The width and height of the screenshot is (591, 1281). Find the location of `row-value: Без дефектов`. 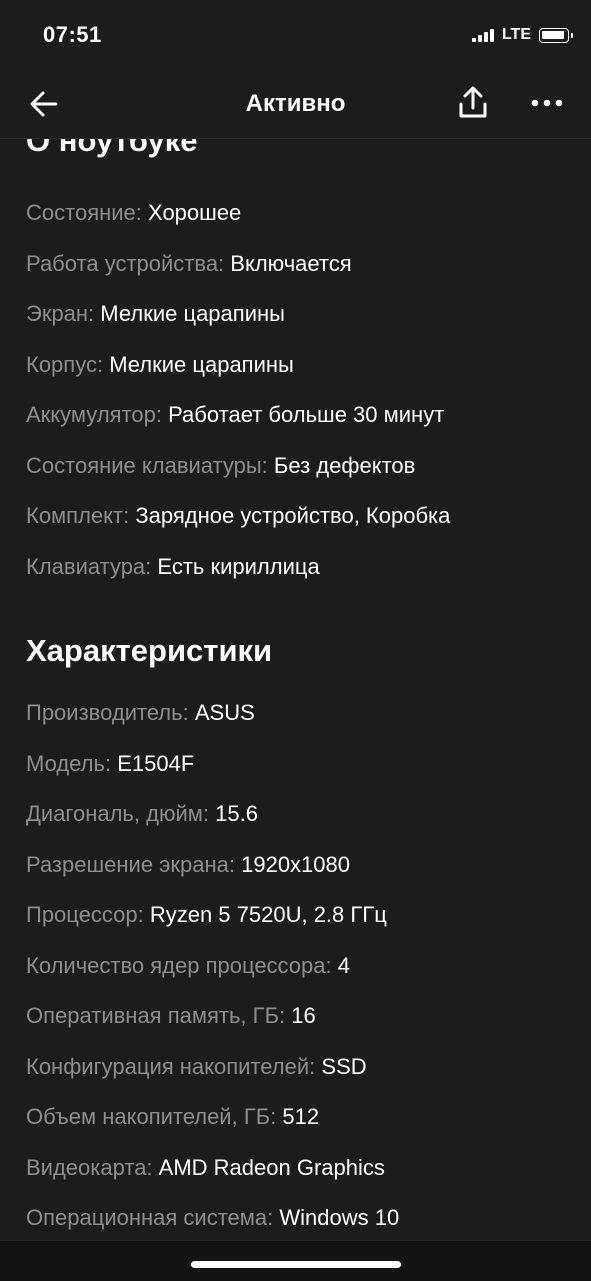

row-value: Без дефектов is located at coordinates (344, 465).